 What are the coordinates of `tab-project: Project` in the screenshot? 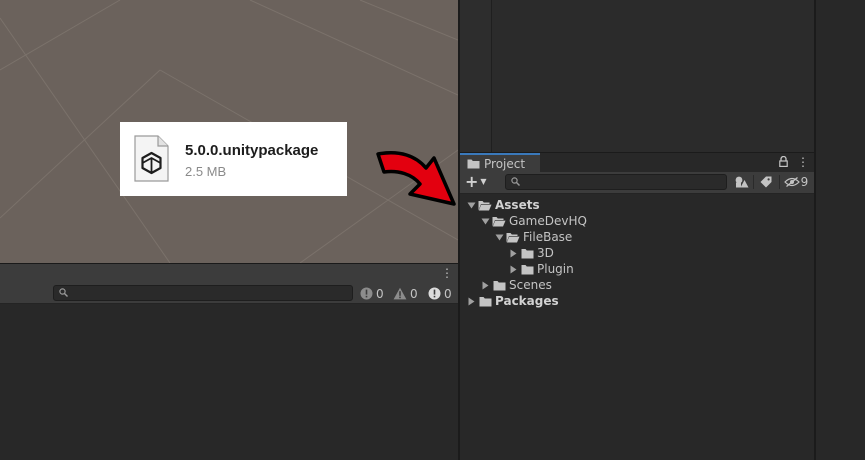 It's located at (500, 162).